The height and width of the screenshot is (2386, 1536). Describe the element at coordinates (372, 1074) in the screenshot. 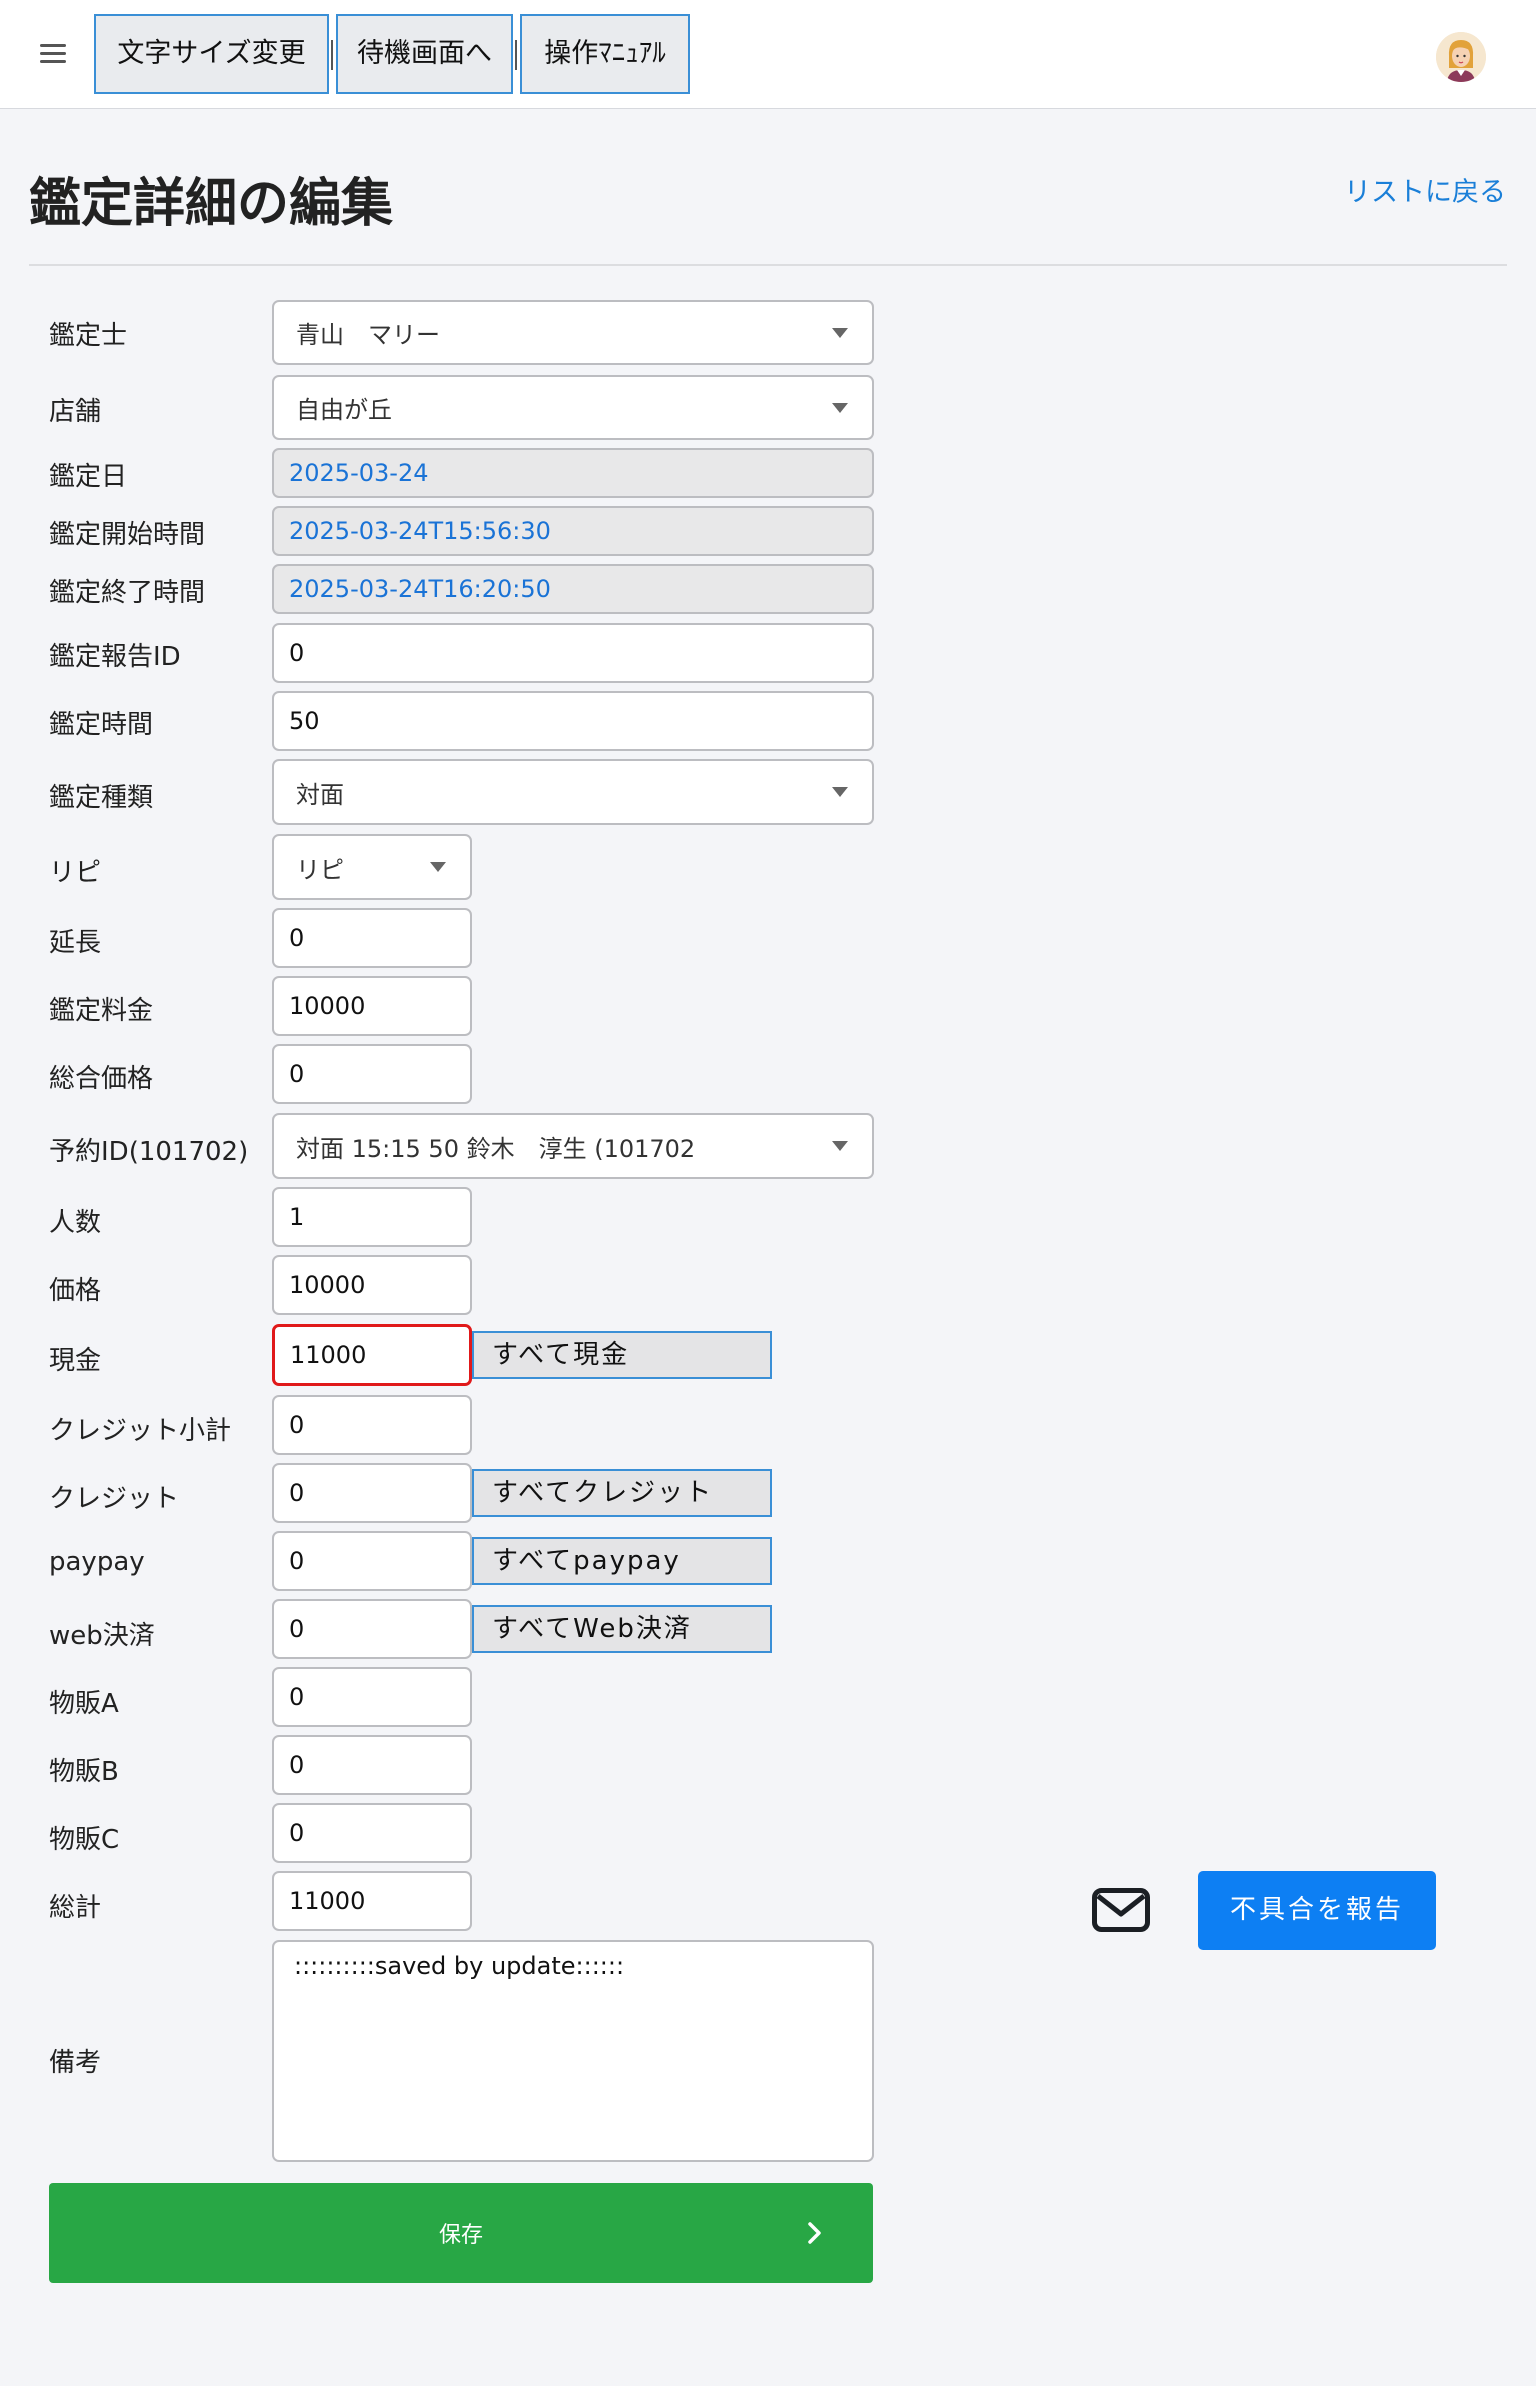

I see `total-price-input: 0` at that location.